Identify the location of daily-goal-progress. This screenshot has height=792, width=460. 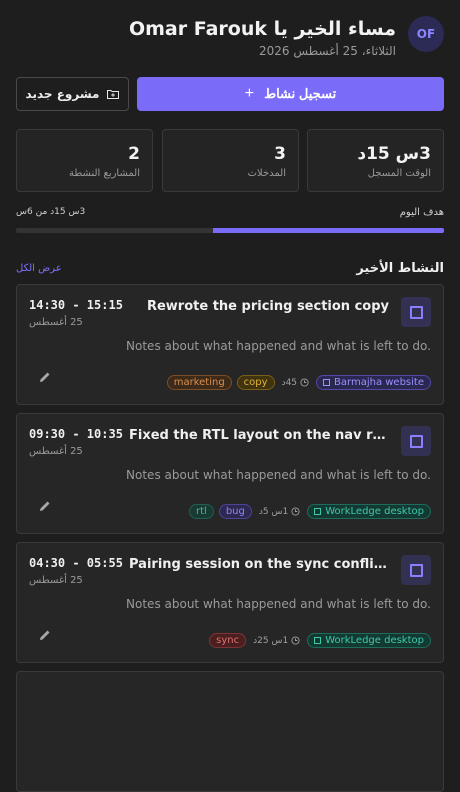
(230, 230).